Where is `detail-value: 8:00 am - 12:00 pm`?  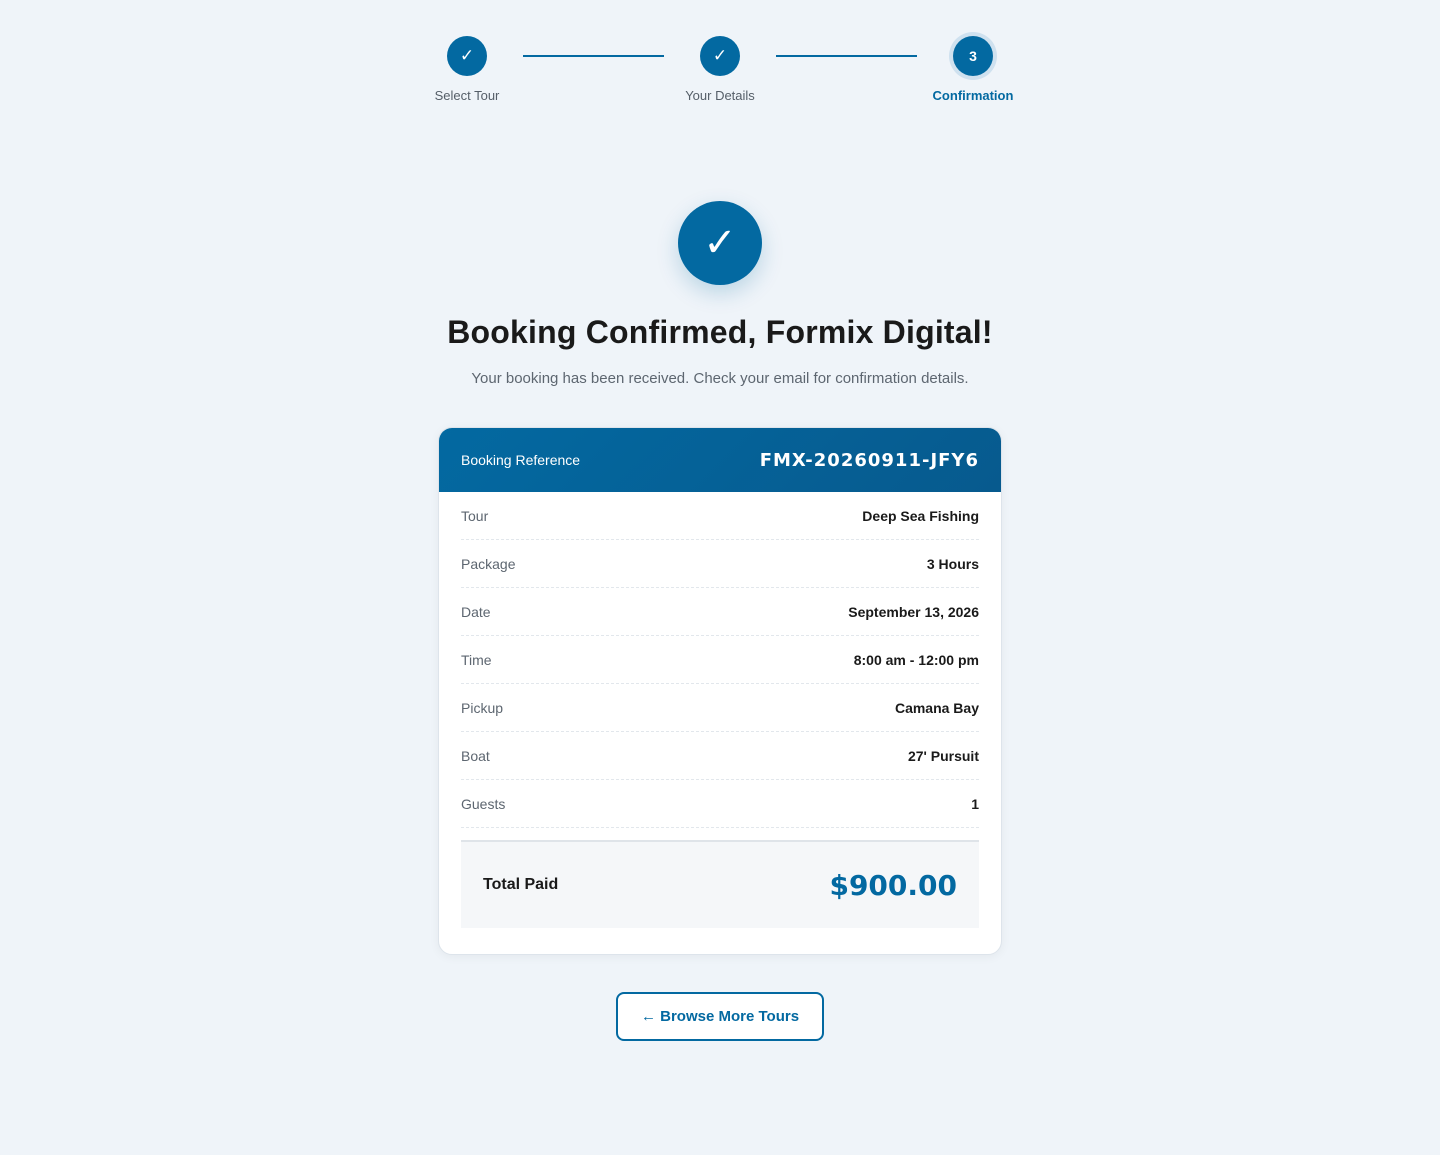
detail-value: 8:00 am - 12:00 pm is located at coordinates (916, 659).